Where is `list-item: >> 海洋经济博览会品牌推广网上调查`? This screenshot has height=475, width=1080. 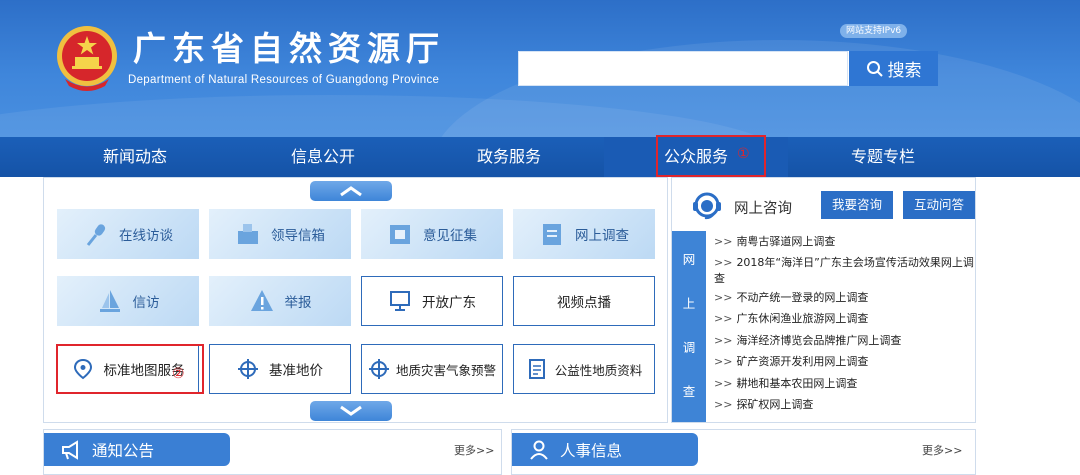 list-item: >> 海洋经济博览会品牌推广网上调查 is located at coordinates (844, 341).